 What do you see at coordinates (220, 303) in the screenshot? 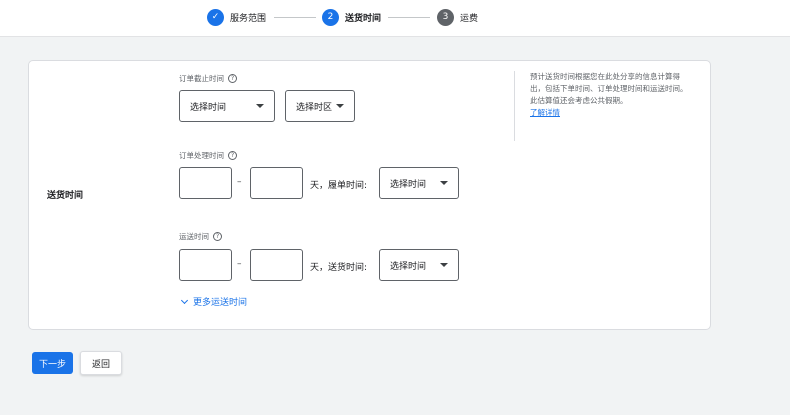
I see `more-link-text: 更多运送时间` at bounding box center [220, 303].